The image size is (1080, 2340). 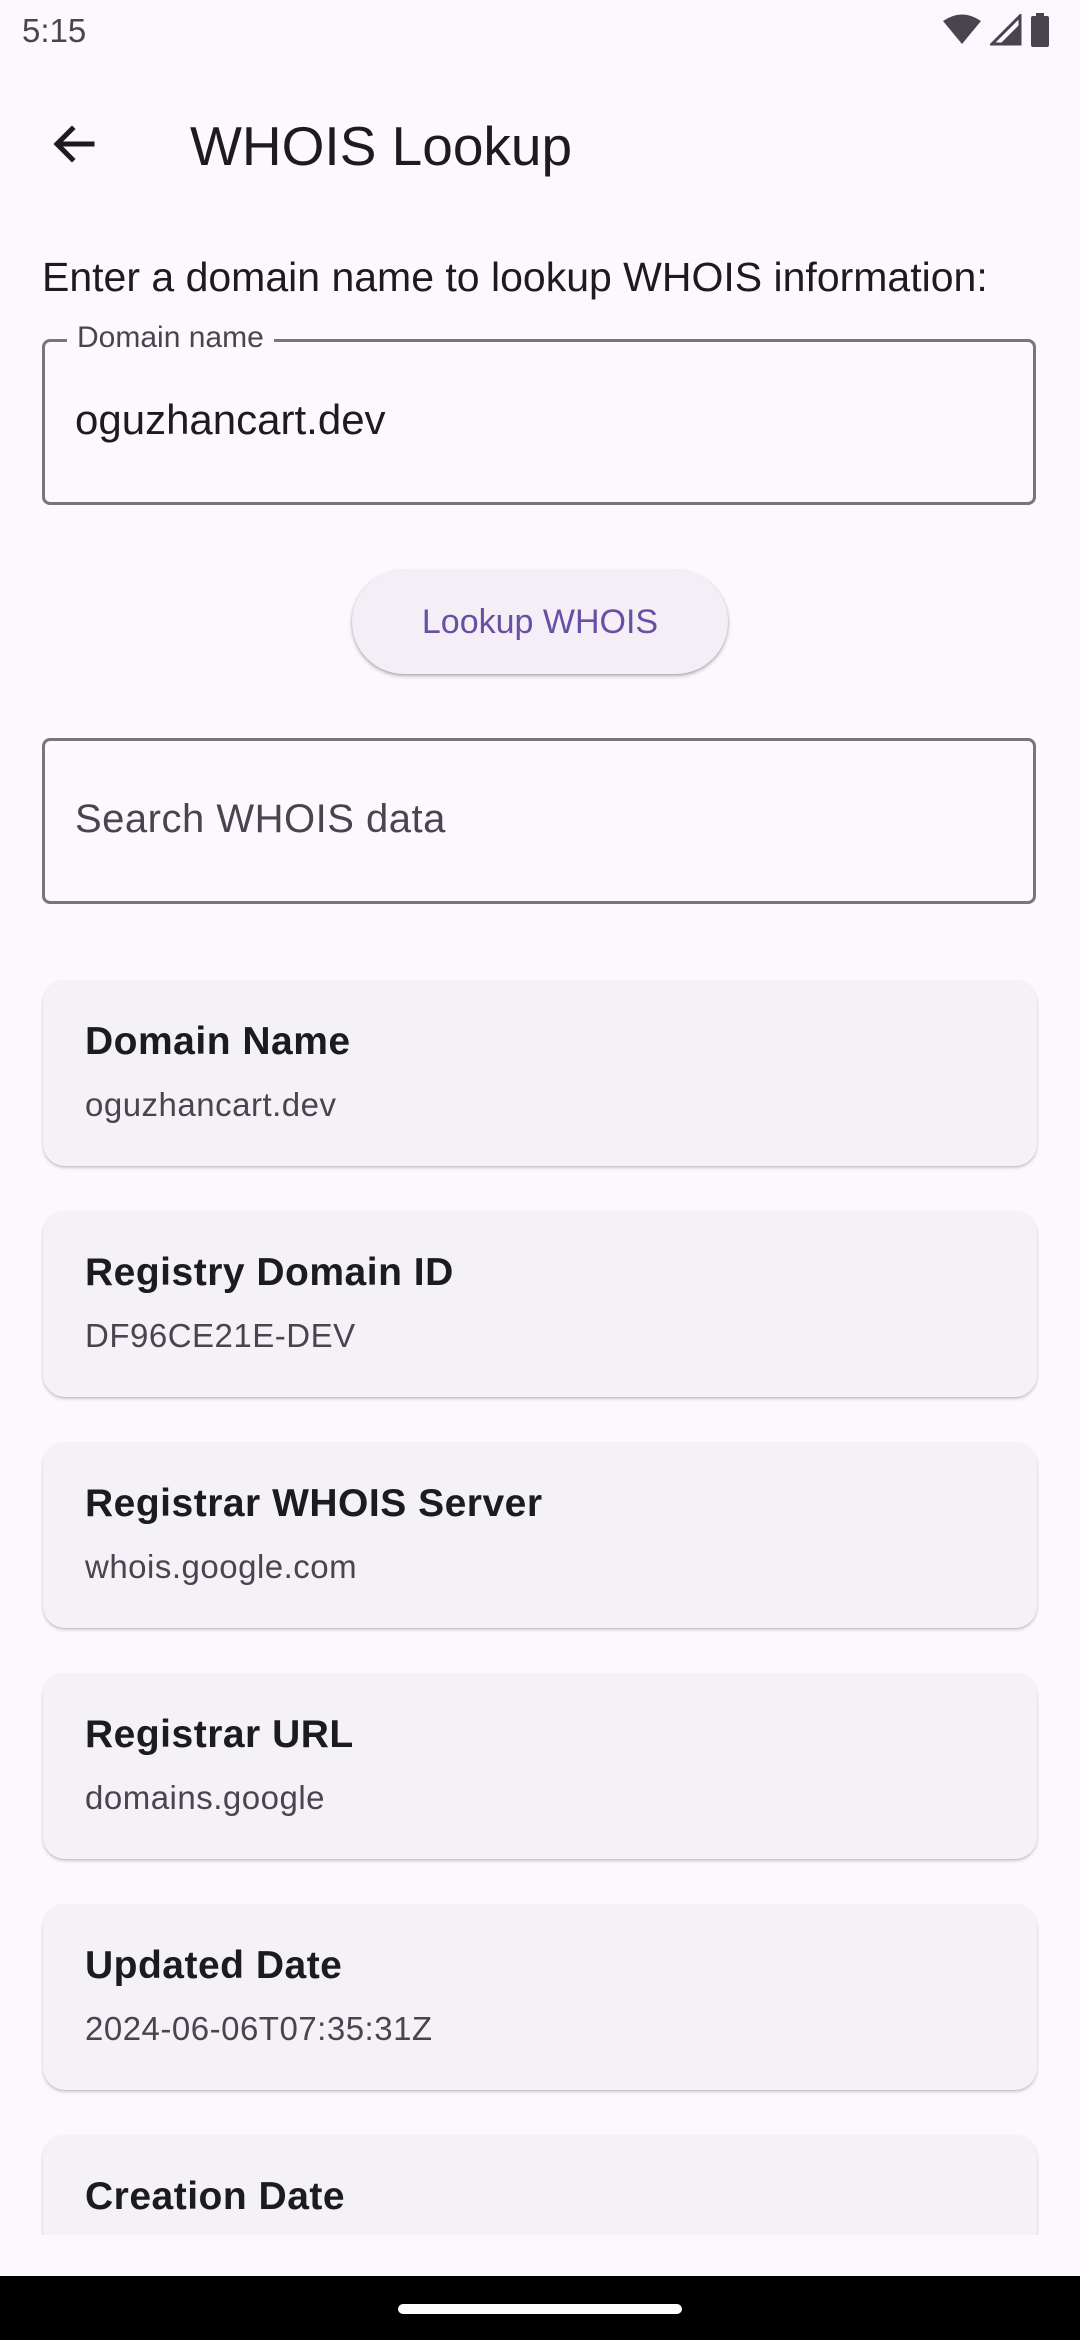 I want to click on result-value: 2024-06-06T07:35:31Z, so click(x=259, y=2028).